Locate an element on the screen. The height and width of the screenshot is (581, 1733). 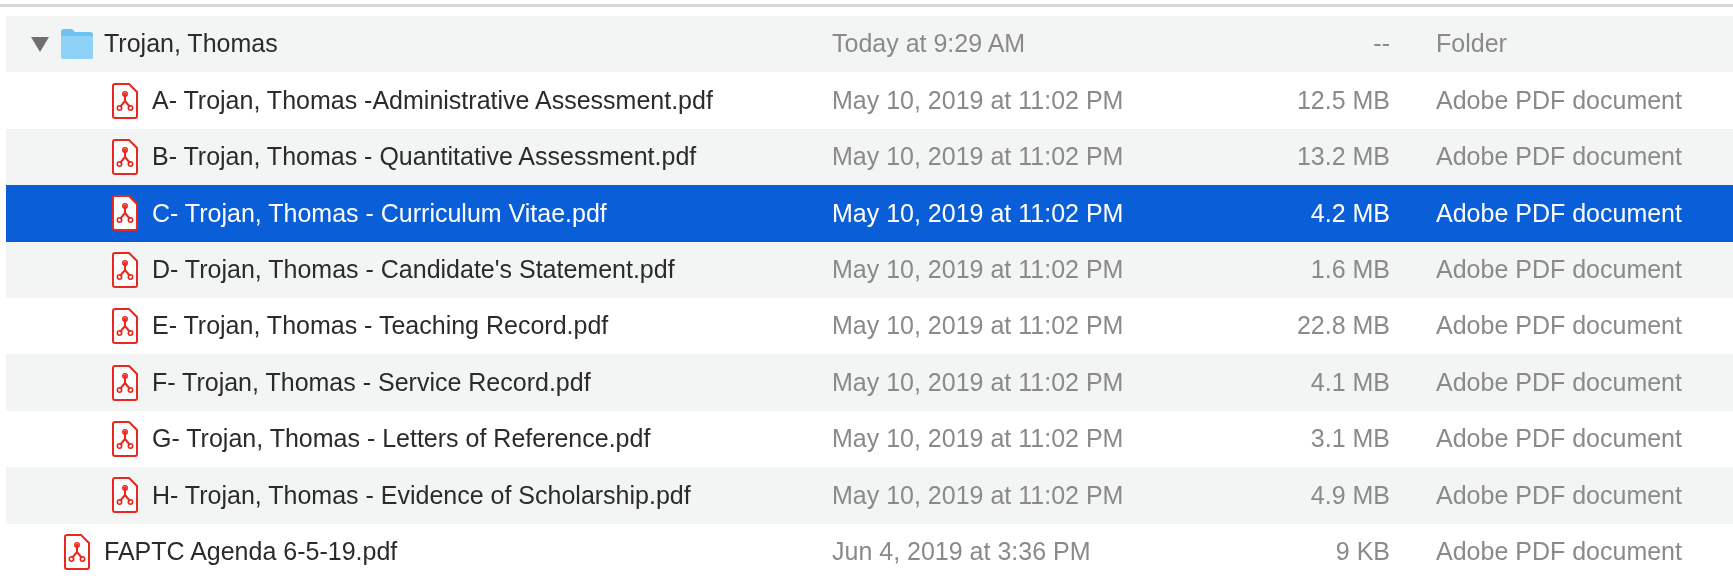
file-size: 1.6 MB is located at coordinates (1349, 269).